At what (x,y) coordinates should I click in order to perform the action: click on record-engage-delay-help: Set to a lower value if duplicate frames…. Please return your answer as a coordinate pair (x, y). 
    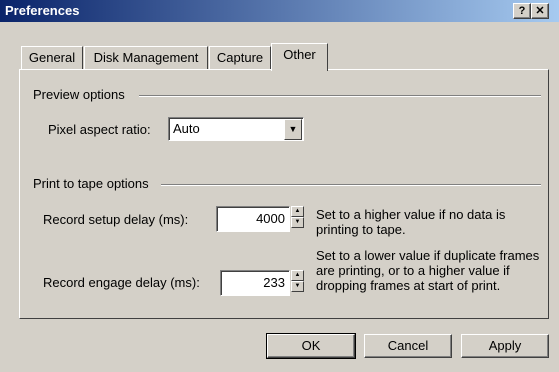
    Looking at the image, I should click on (428, 270).